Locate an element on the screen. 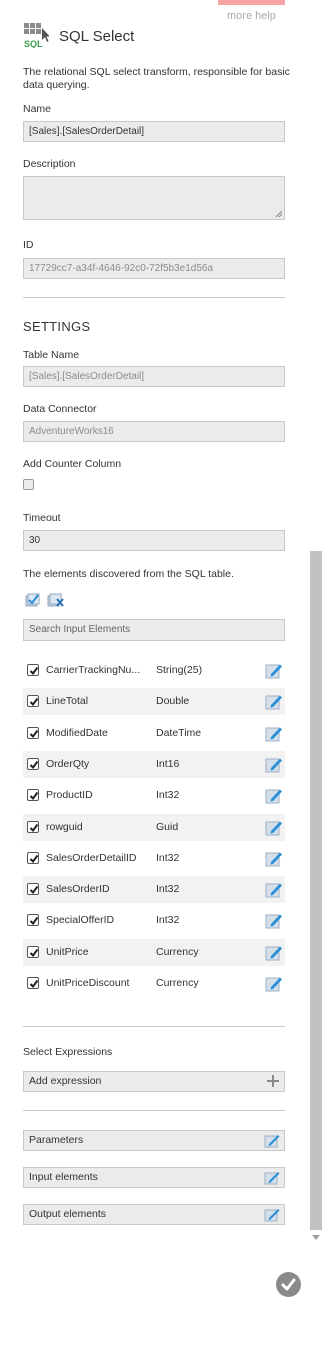 The width and height of the screenshot is (324, 1369). parameters-label: Parameters is located at coordinates (56, 1140).